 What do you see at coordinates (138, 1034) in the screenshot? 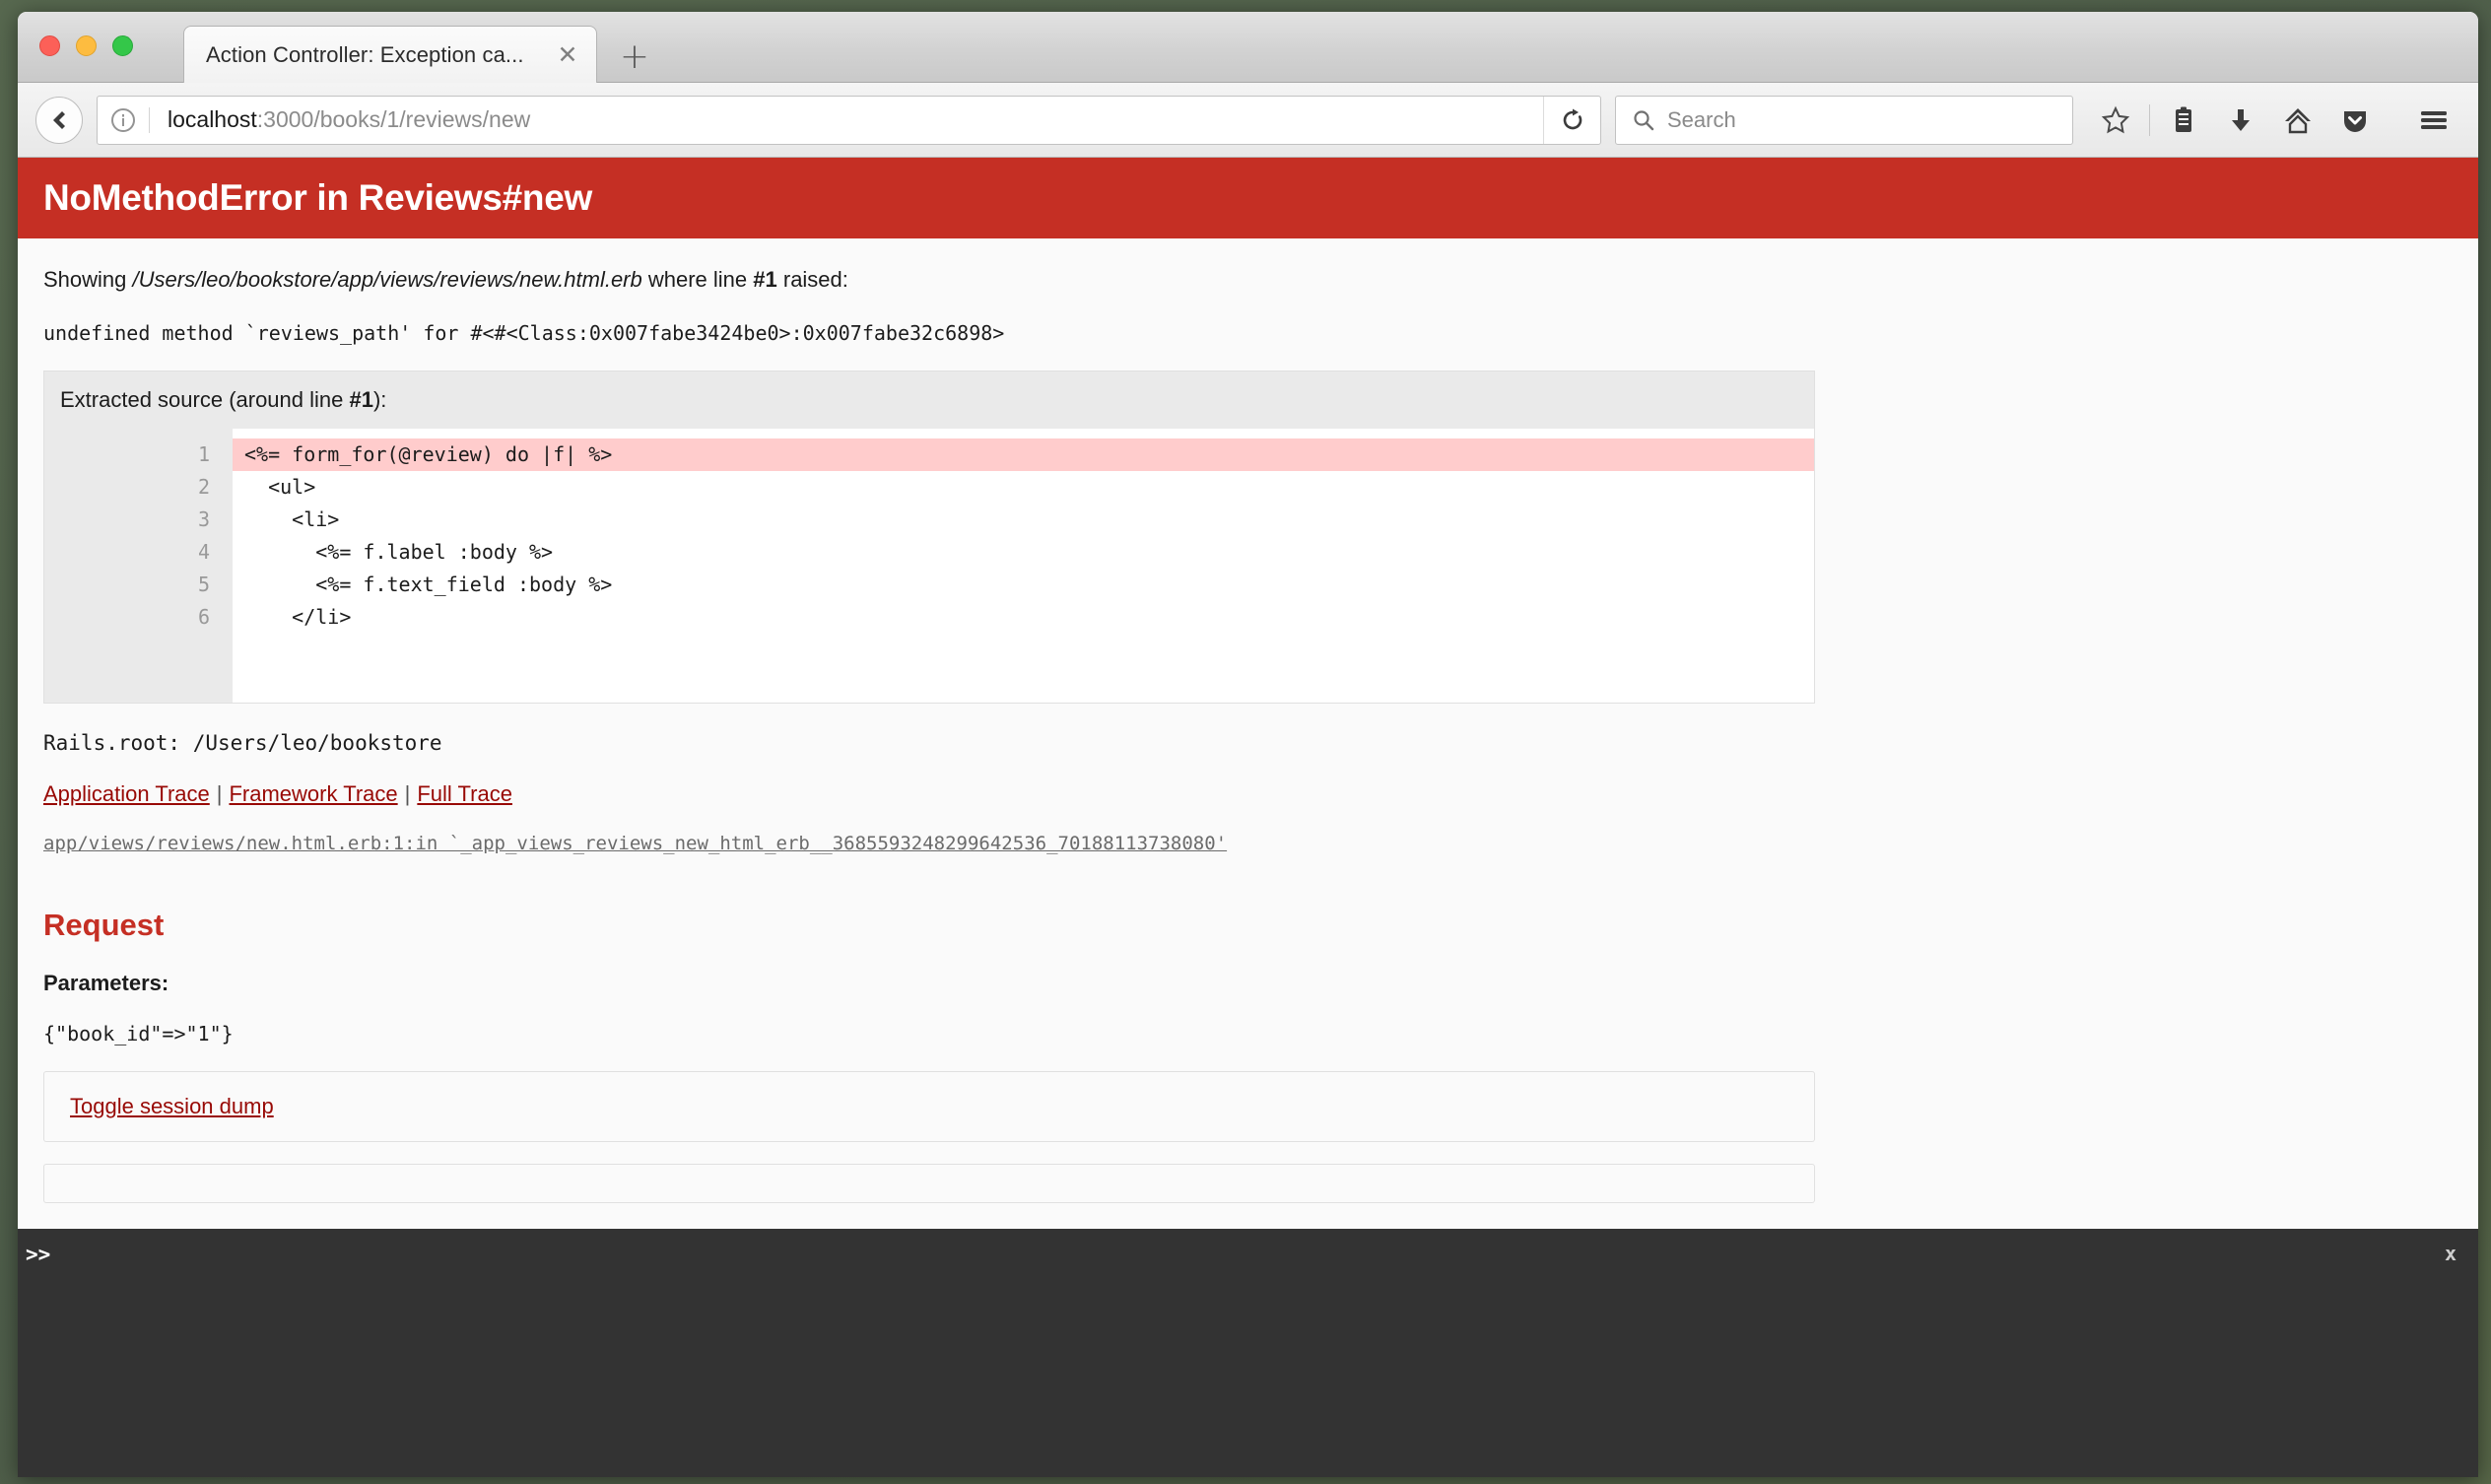
I see `parameters-value: {"book_id"=>"1"}` at bounding box center [138, 1034].